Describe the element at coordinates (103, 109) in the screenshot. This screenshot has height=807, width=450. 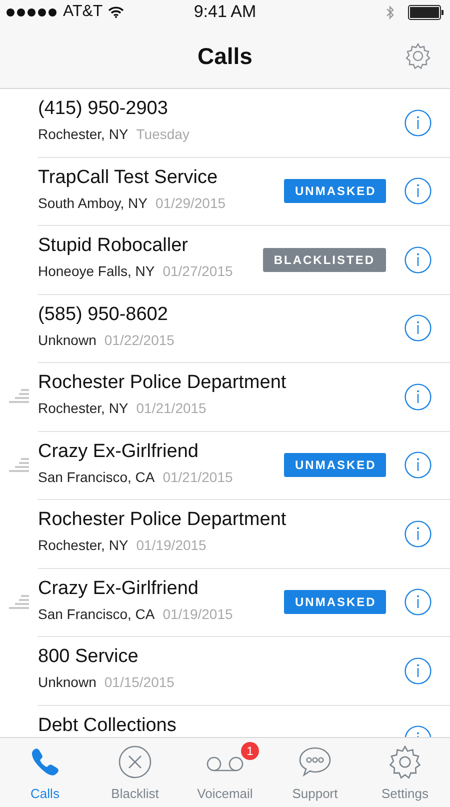
I see `caller-name: (415) 950-2903` at that location.